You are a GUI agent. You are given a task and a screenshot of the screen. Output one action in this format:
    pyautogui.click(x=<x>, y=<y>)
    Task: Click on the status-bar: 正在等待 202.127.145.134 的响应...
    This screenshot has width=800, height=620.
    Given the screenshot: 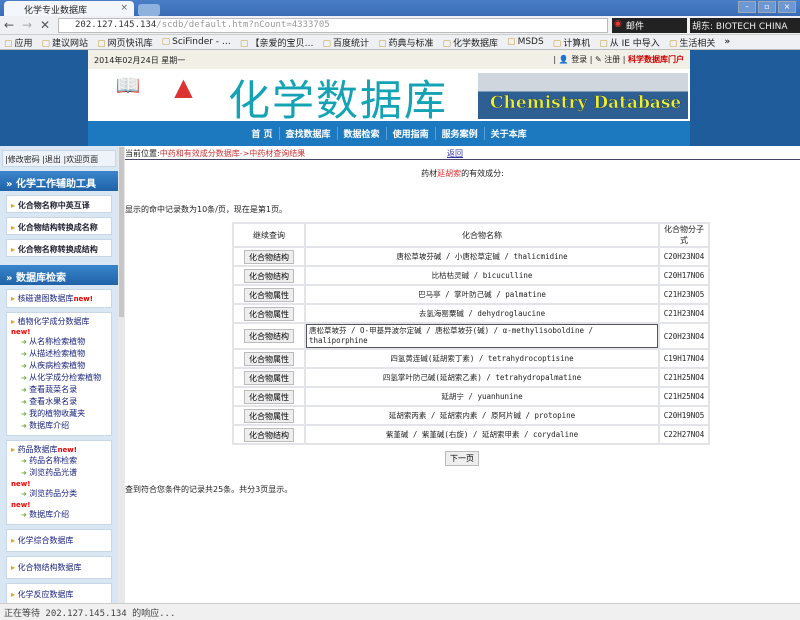 What is the action you would take?
    pyautogui.click(x=400, y=611)
    